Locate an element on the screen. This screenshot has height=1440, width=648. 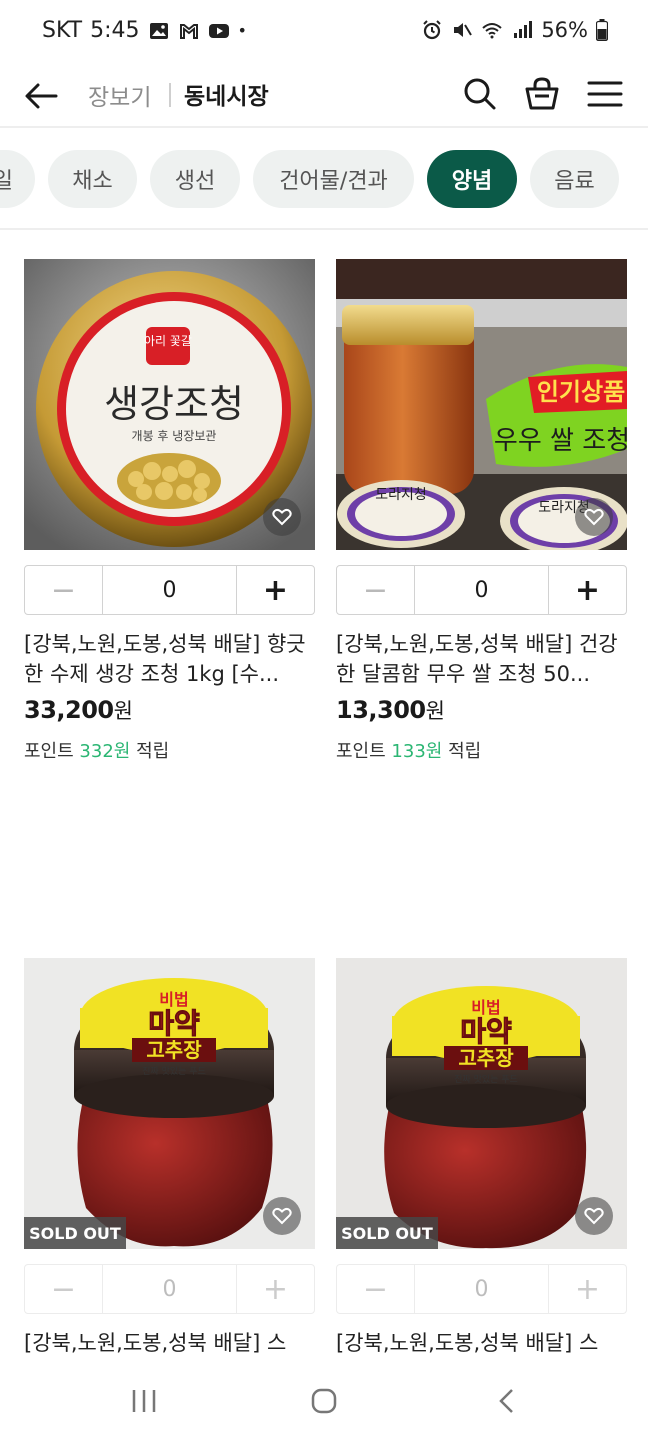
product-image: 인기상품 우우 쌀 조청 도라지청 도라지청 is located at coordinates (481, 404).